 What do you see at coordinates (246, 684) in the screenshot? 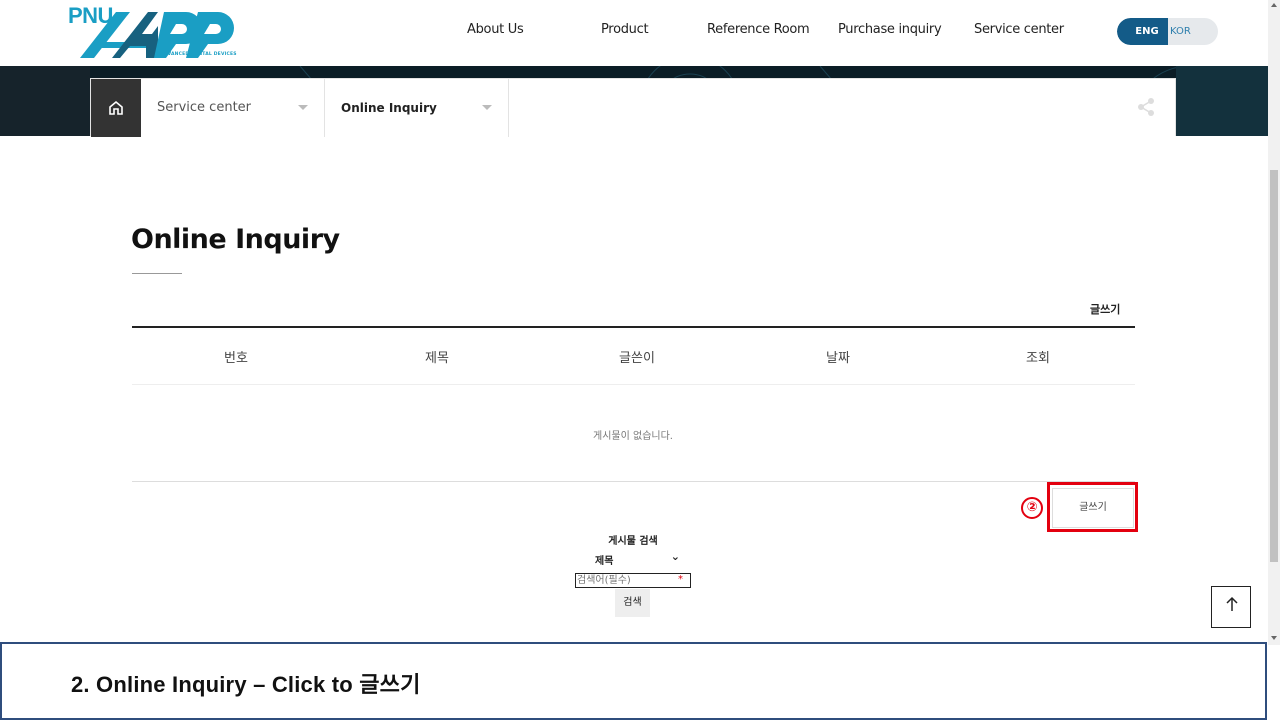
I see `instruction-caption: 2. Online Inquiry – Click to 글쓰기` at bounding box center [246, 684].